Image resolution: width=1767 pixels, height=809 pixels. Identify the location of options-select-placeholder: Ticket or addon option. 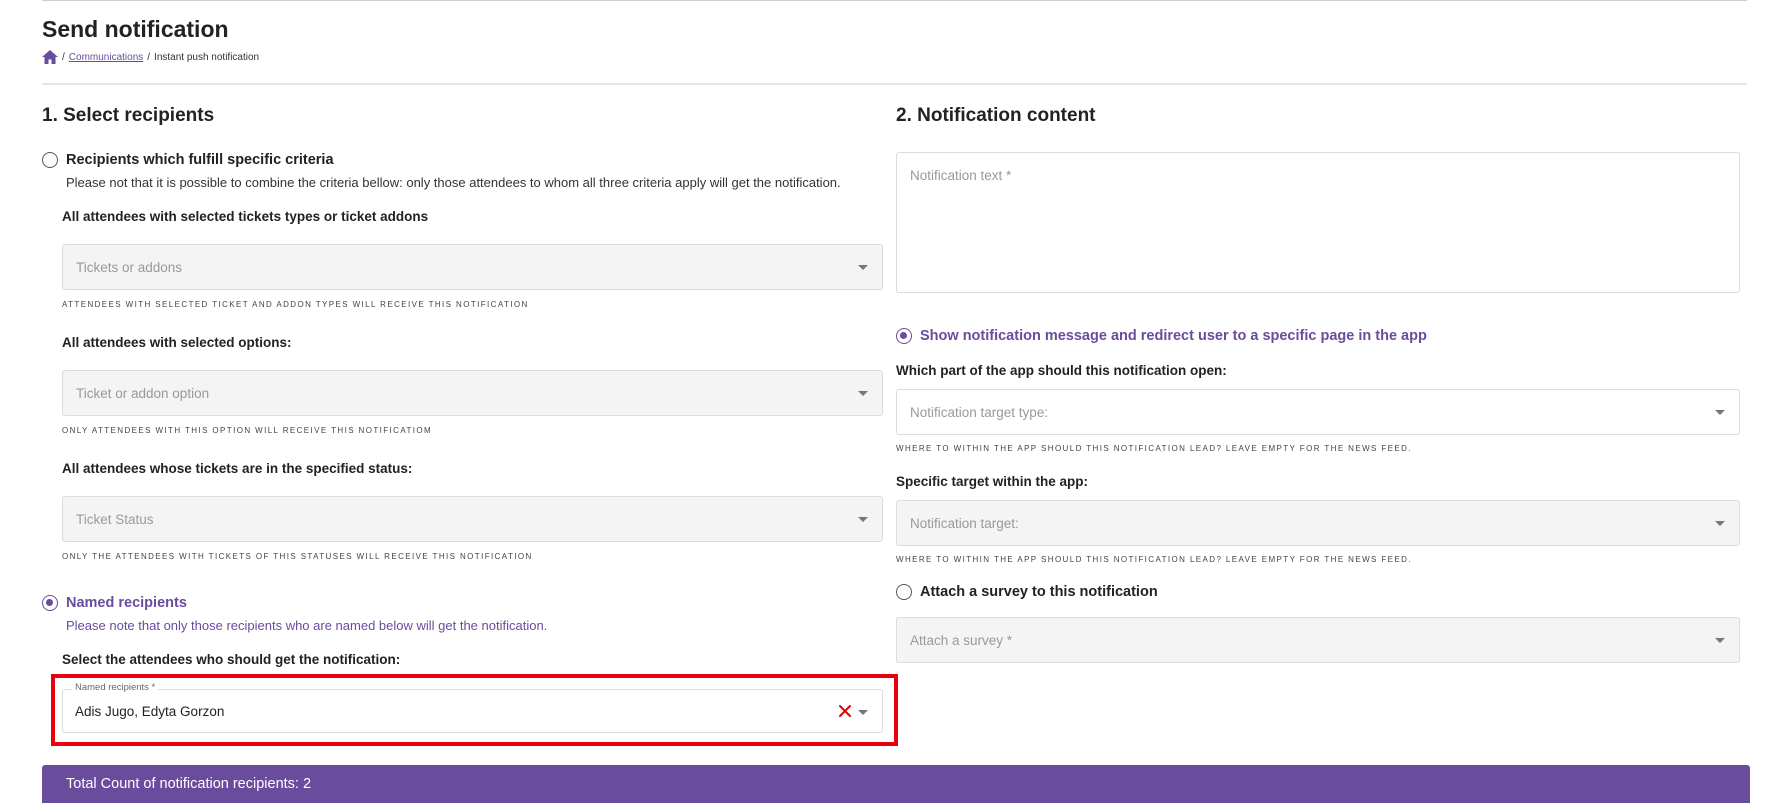
(143, 393).